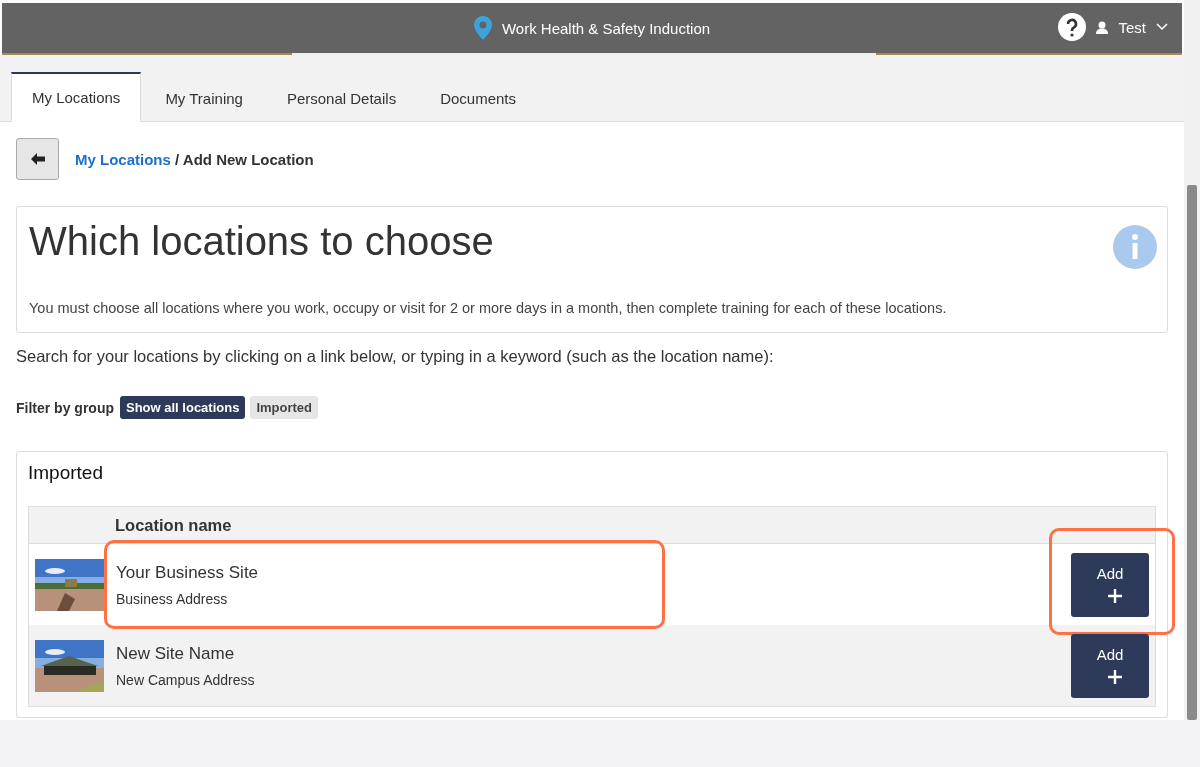 Image resolution: width=1200 pixels, height=767 pixels. Describe the element at coordinates (76, 97) in the screenshot. I see `tab: My Locations` at that location.